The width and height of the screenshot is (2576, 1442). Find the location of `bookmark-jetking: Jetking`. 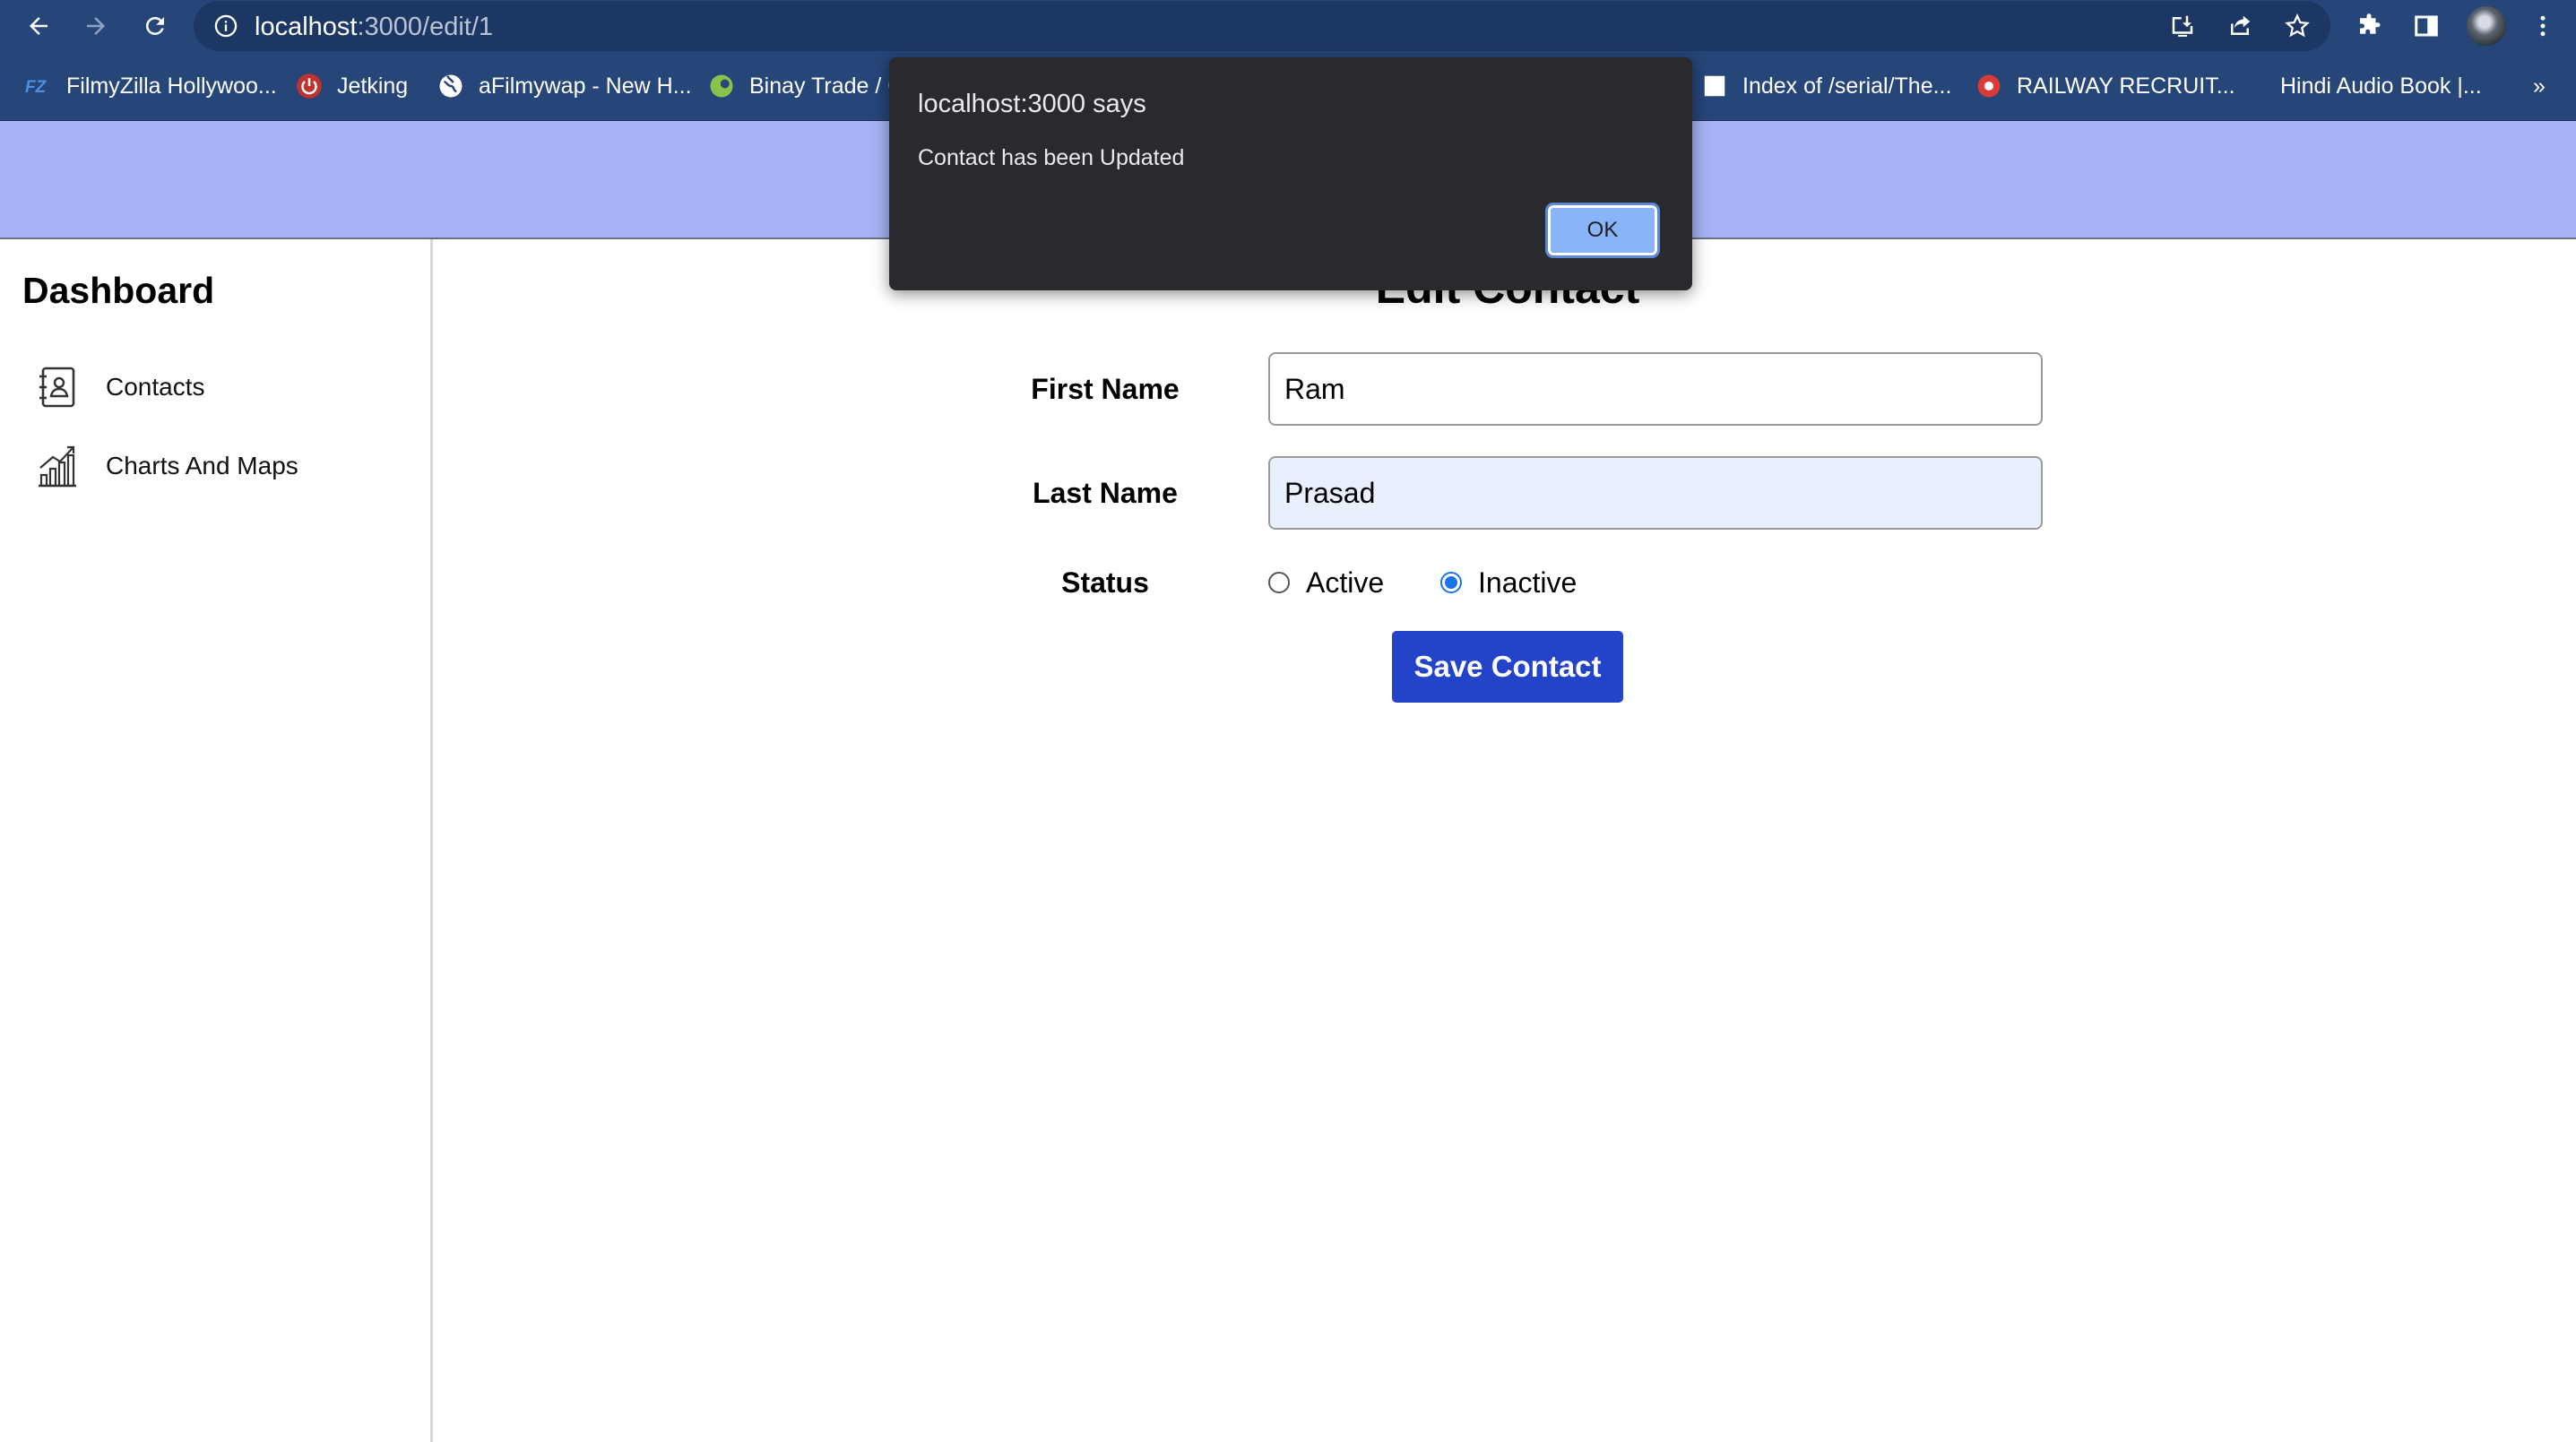

bookmark-jetking: Jetking is located at coordinates (352, 86).